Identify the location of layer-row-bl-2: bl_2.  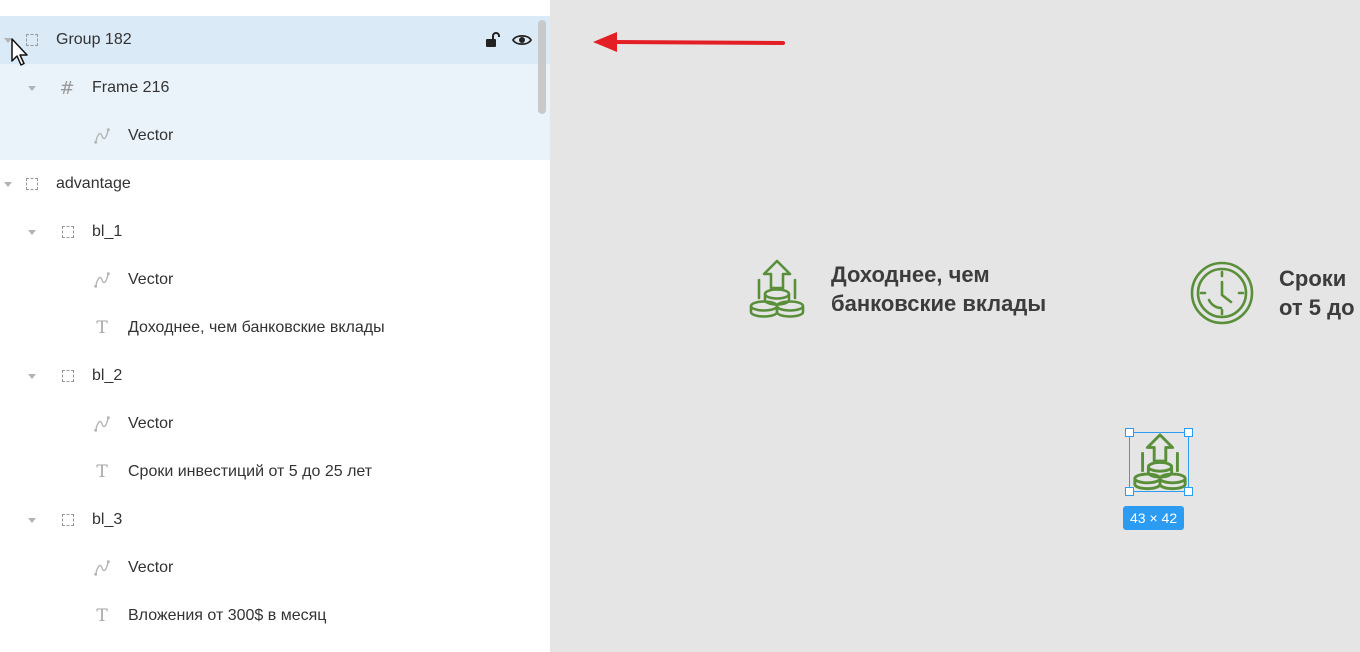
(275, 376).